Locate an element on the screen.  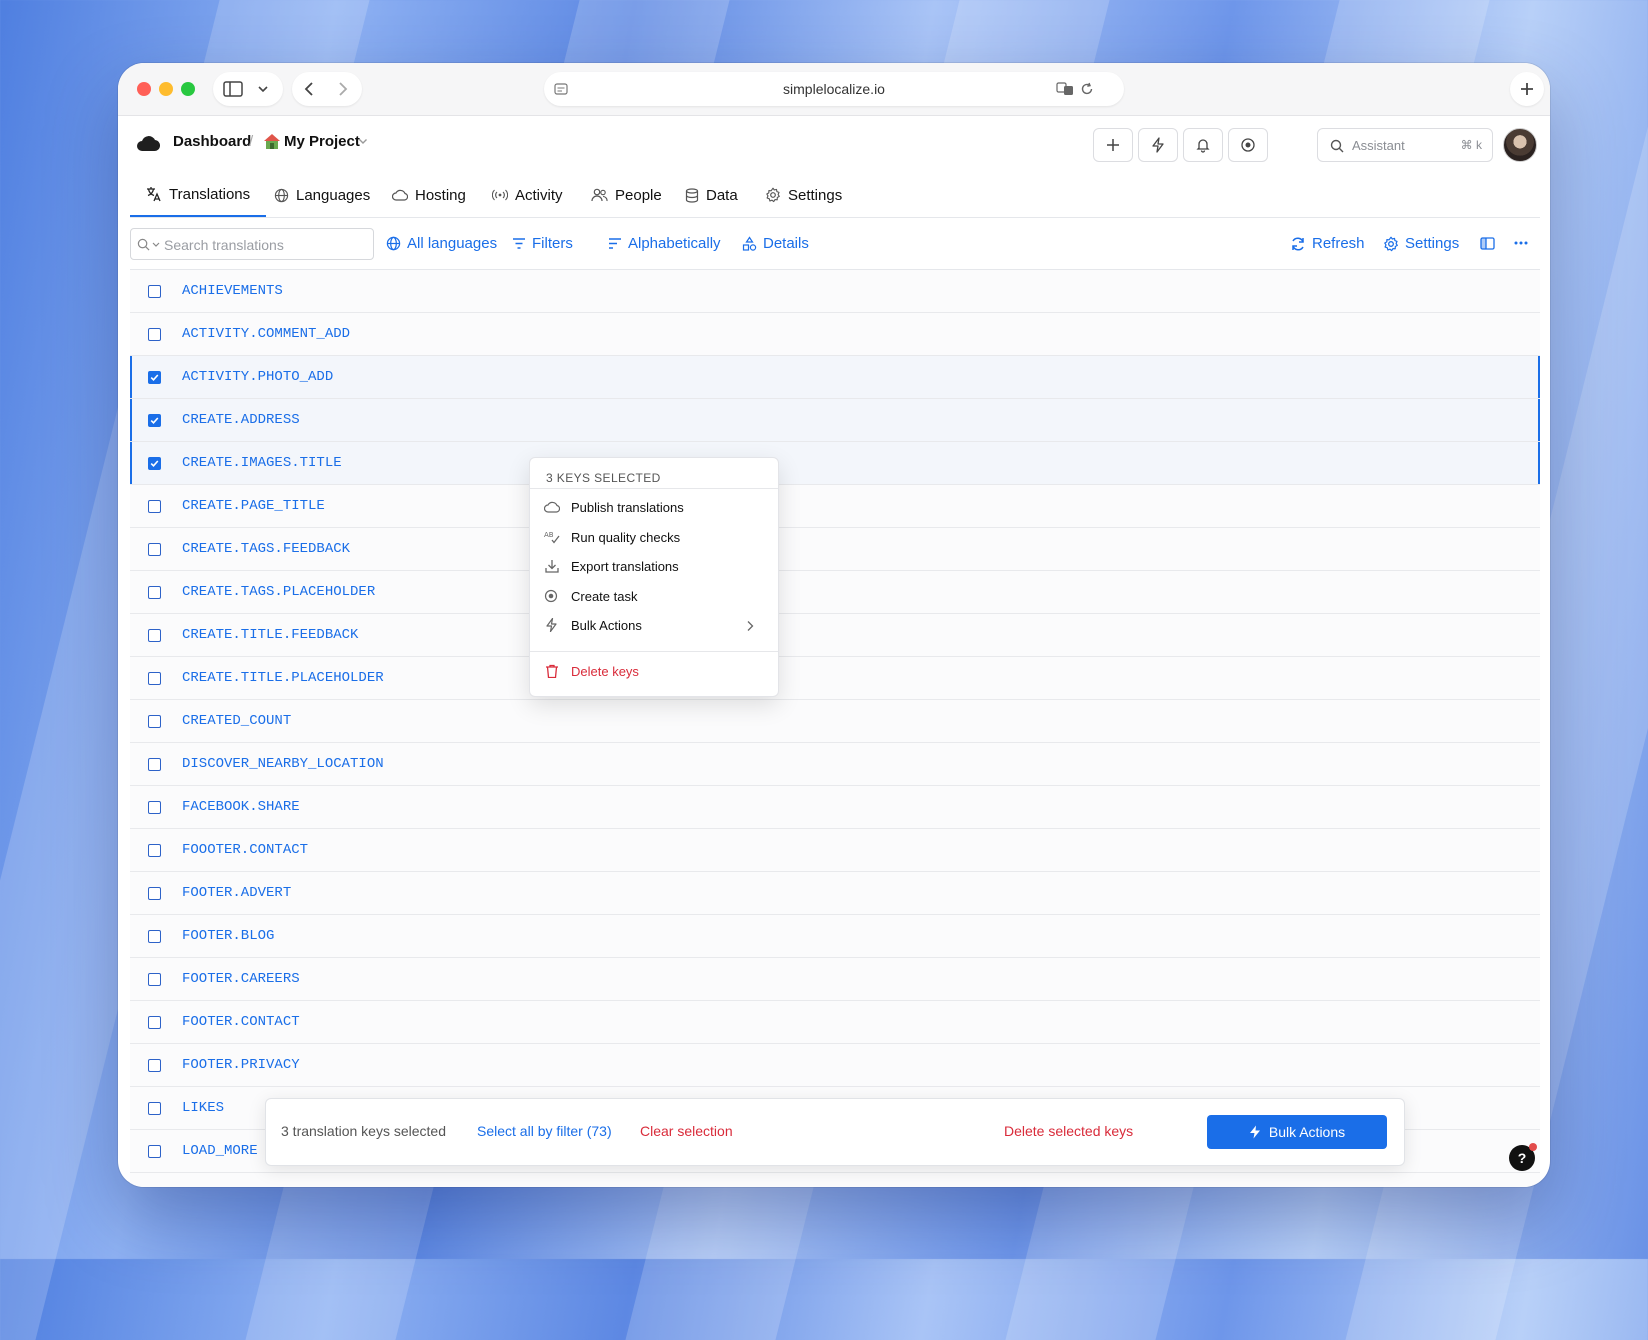
translation-key: CREATE.TITLE.FEEDBACK is located at coordinates (270, 635).